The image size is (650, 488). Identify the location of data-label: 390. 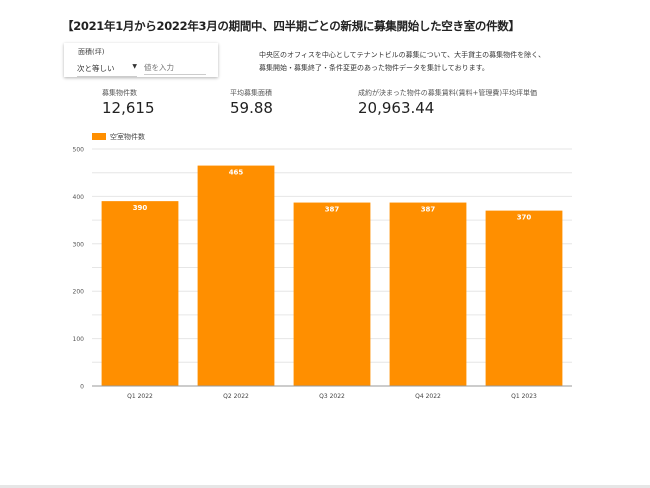
(140, 208).